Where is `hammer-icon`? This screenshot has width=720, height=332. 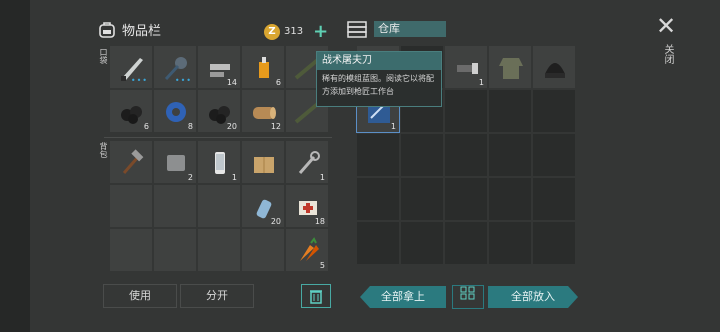 hammer-icon is located at coordinates (133, 161).